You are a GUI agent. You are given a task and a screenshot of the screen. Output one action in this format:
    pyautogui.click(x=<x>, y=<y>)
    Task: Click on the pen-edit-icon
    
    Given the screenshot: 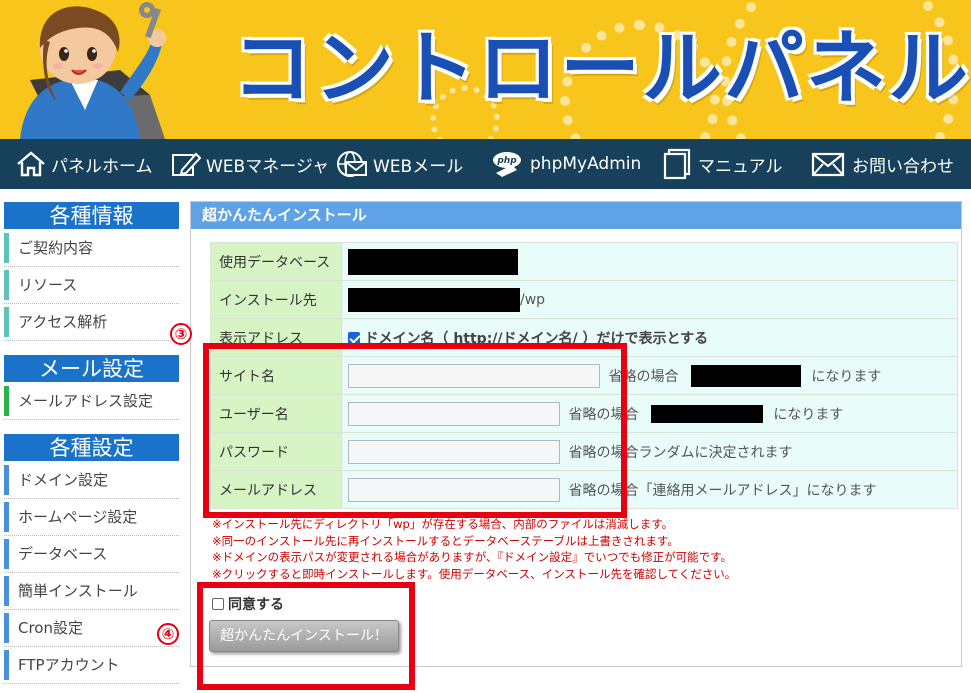 What is the action you would take?
    pyautogui.click(x=187, y=164)
    